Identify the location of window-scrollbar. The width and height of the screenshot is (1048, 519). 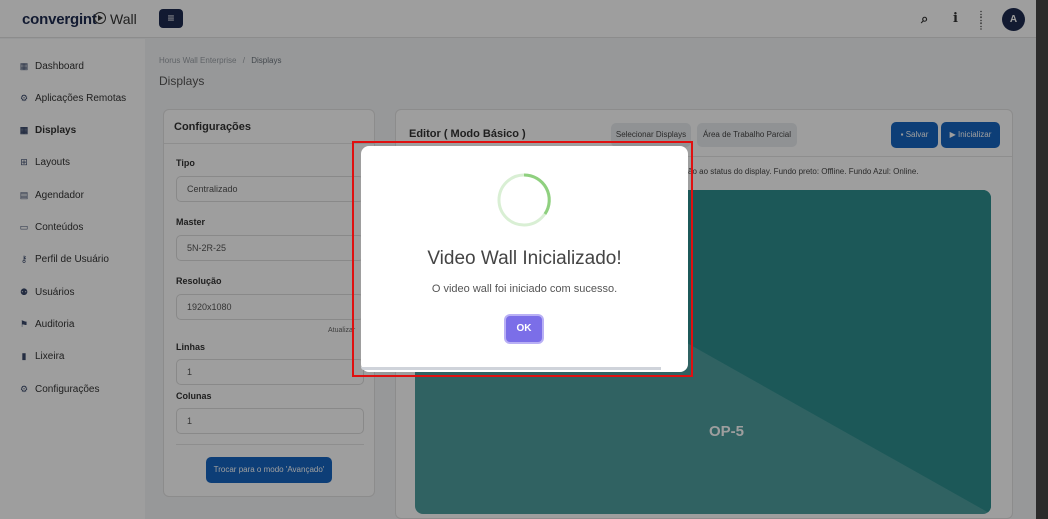
(1042, 259).